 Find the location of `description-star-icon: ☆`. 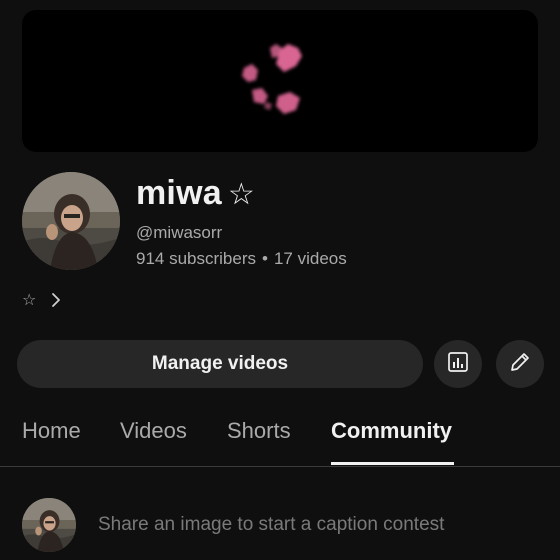

description-star-icon: ☆ is located at coordinates (29, 300).